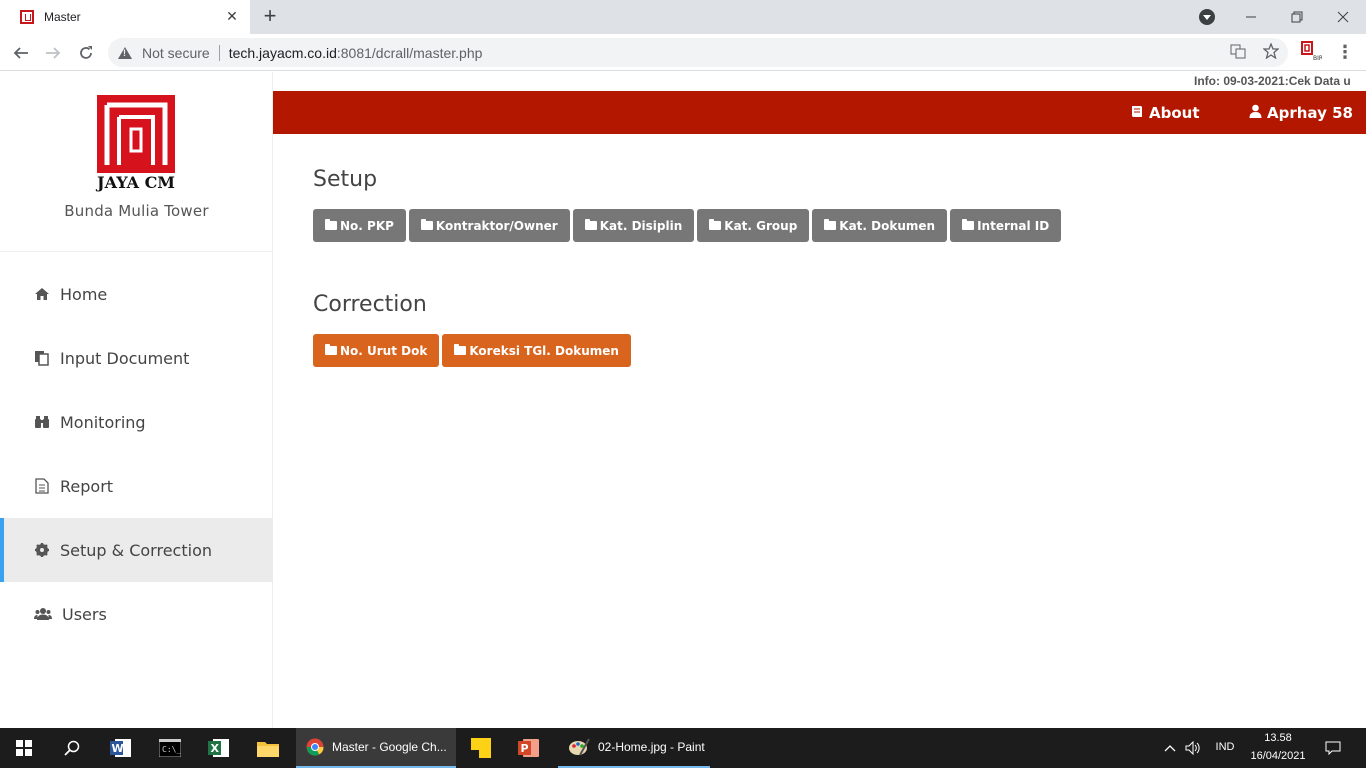 This screenshot has height=768, width=1366. I want to click on close-window-button, so click(1343, 17).